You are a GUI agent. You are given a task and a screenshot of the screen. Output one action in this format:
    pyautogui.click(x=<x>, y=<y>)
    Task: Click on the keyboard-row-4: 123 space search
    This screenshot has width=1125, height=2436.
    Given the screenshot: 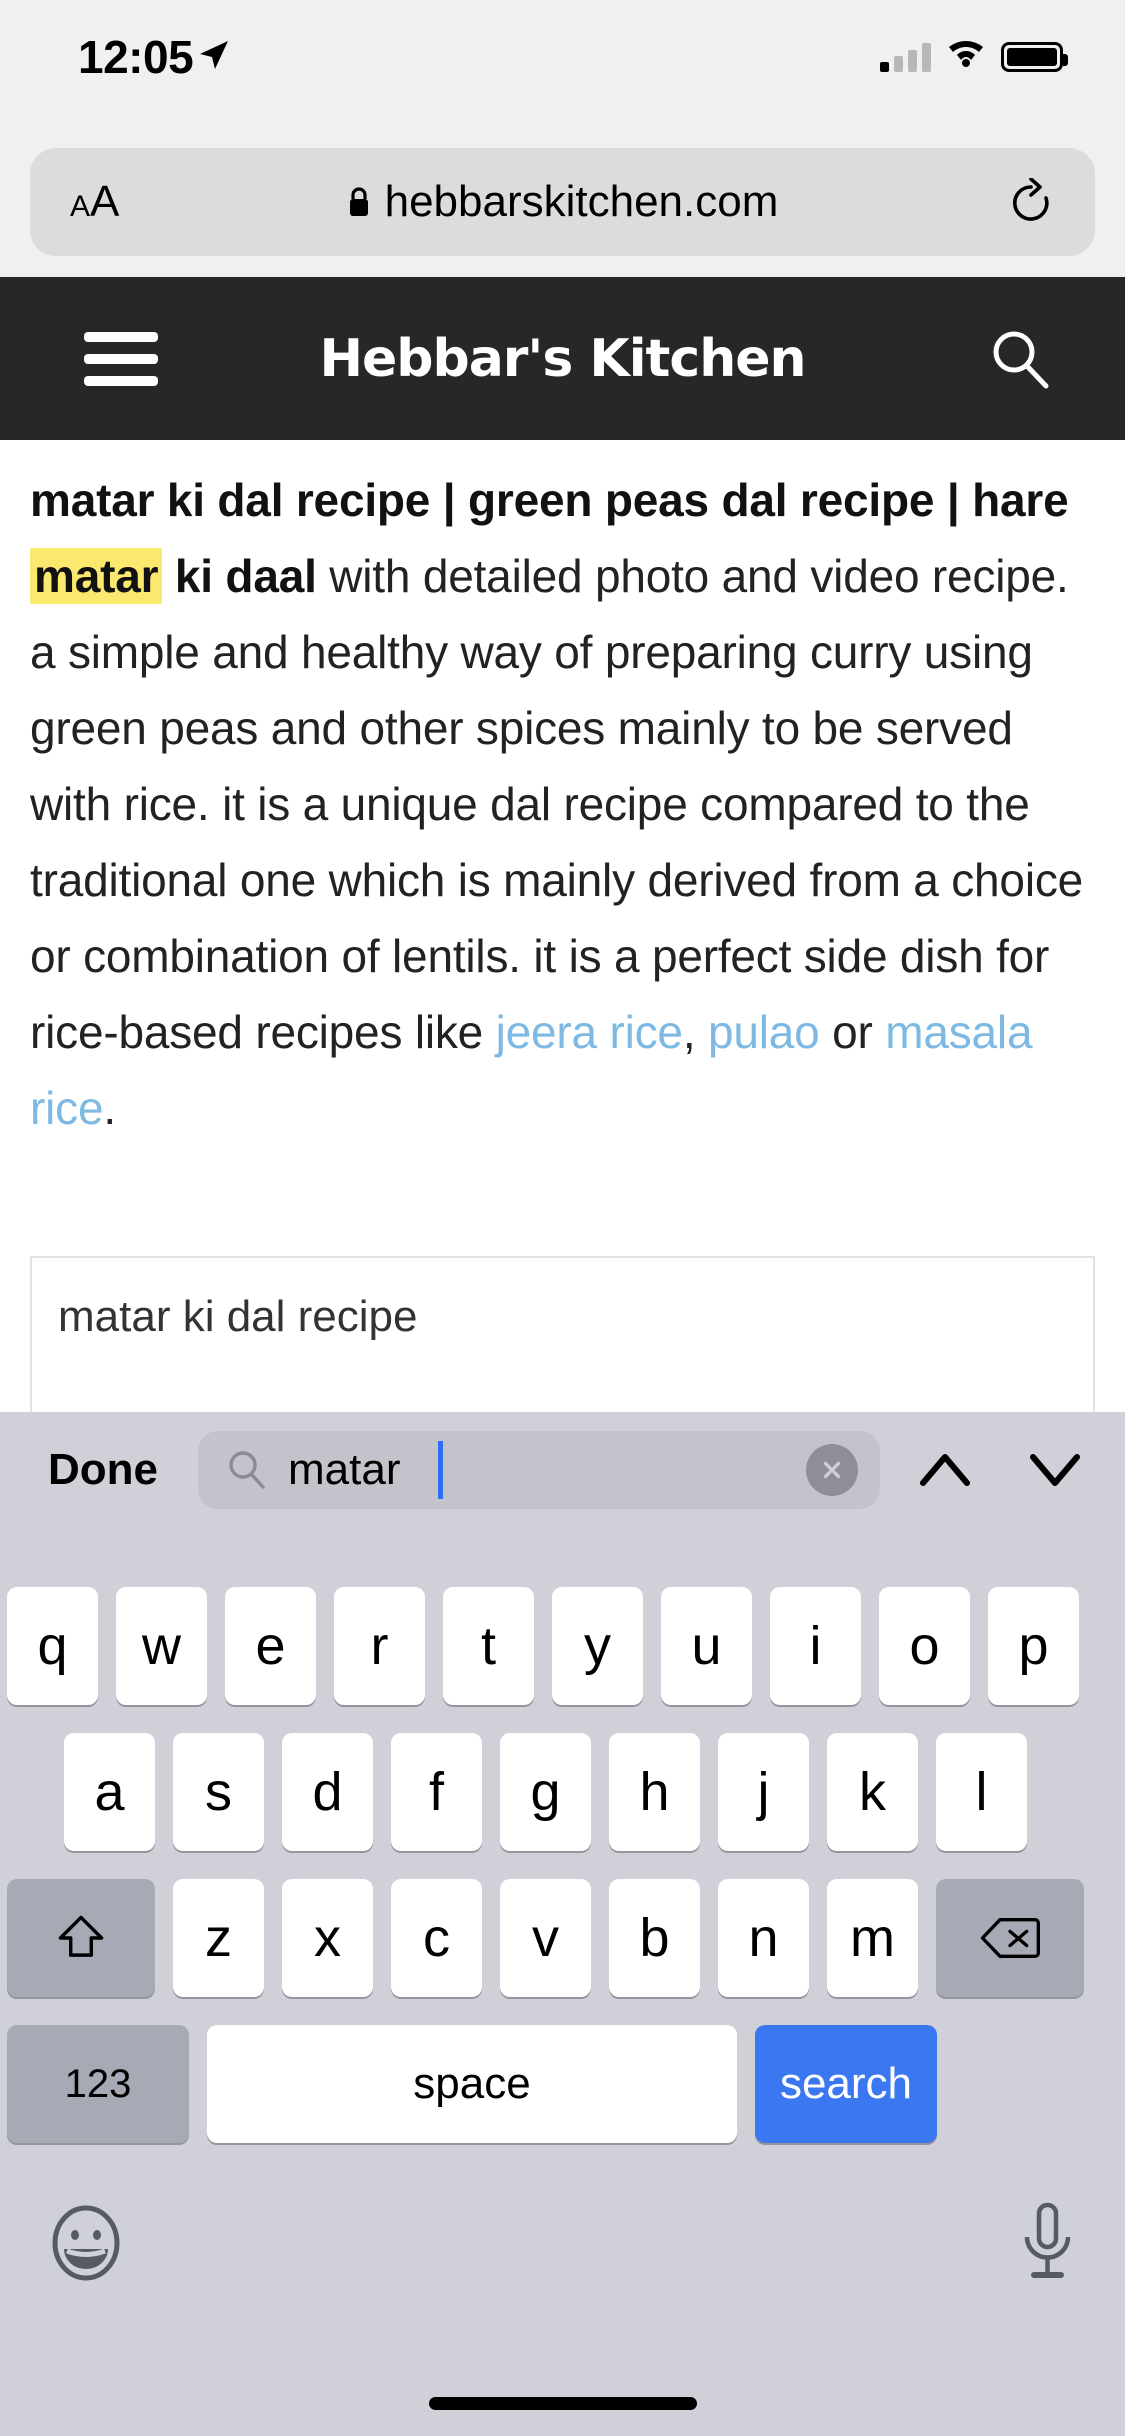 What is the action you would take?
    pyautogui.click(x=472, y=2084)
    